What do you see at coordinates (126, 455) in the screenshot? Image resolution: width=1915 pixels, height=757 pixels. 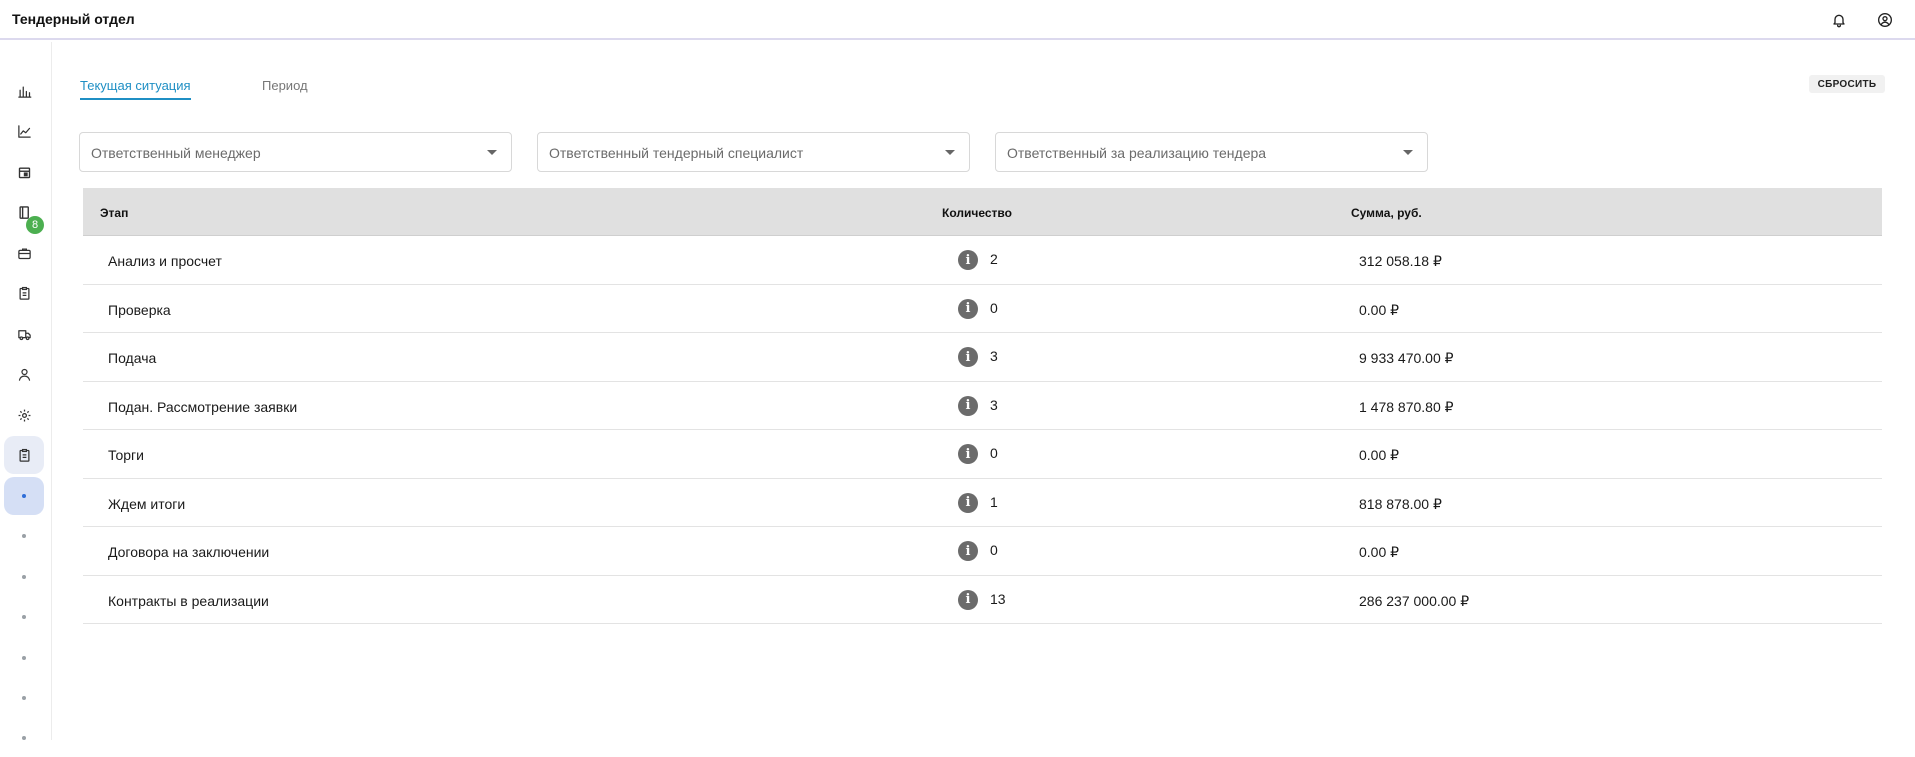 I see `stage-cell: Торги` at bounding box center [126, 455].